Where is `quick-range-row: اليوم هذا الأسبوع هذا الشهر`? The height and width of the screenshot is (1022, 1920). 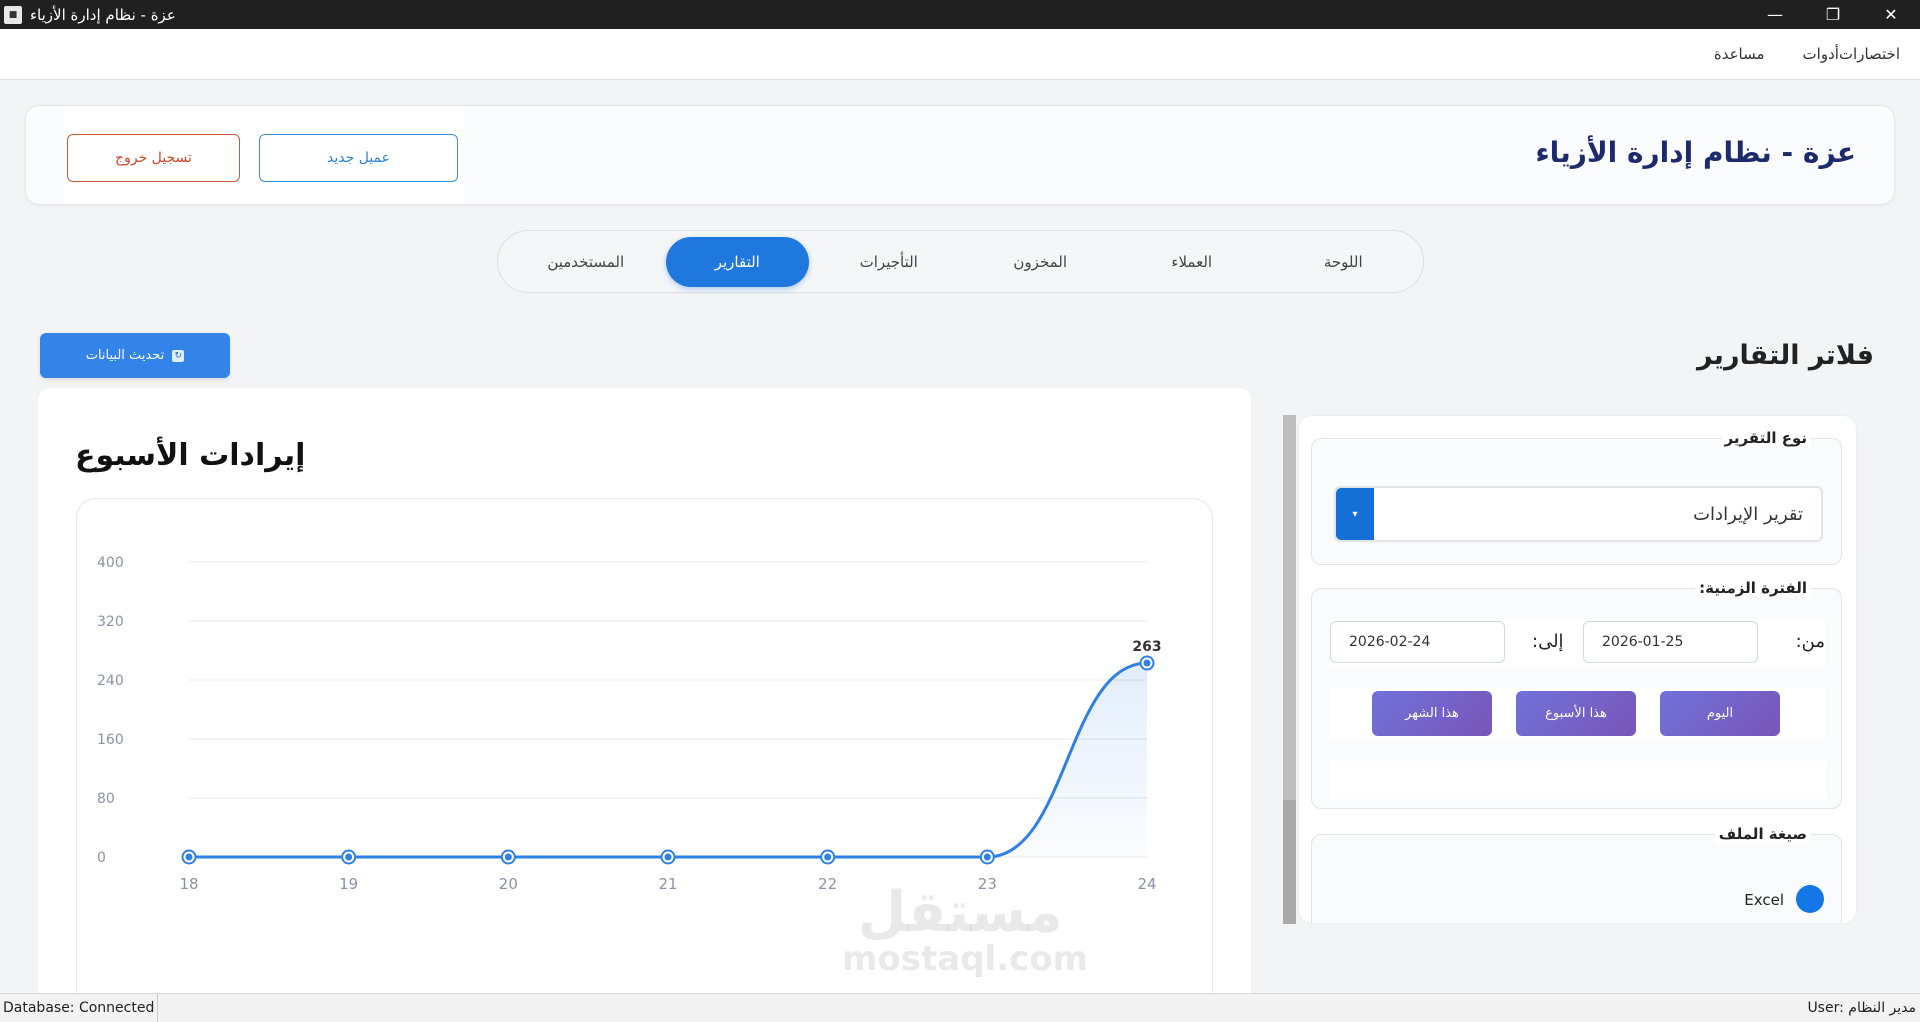 quick-range-row: اليوم هذا الأسبوع هذا الشهر is located at coordinates (1577, 713).